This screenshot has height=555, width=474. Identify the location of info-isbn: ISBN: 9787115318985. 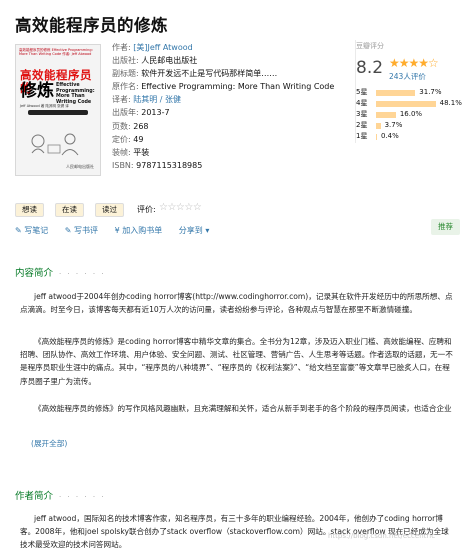
(157, 165).